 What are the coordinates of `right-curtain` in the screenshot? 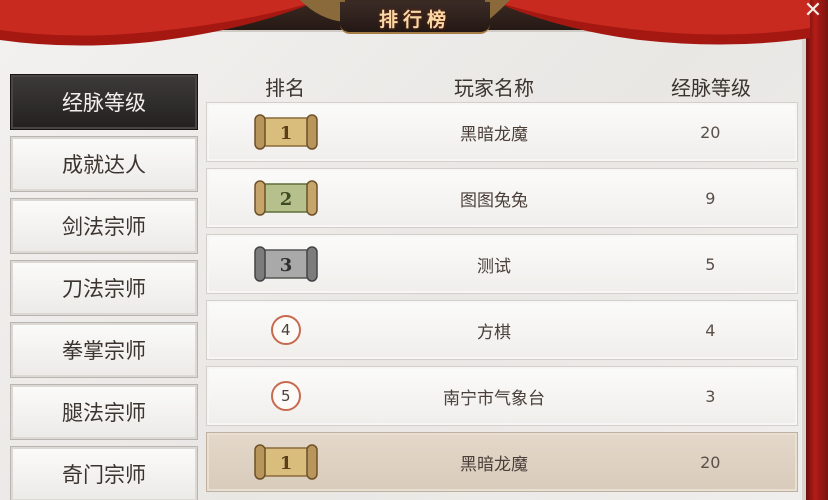 It's located at (817, 250).